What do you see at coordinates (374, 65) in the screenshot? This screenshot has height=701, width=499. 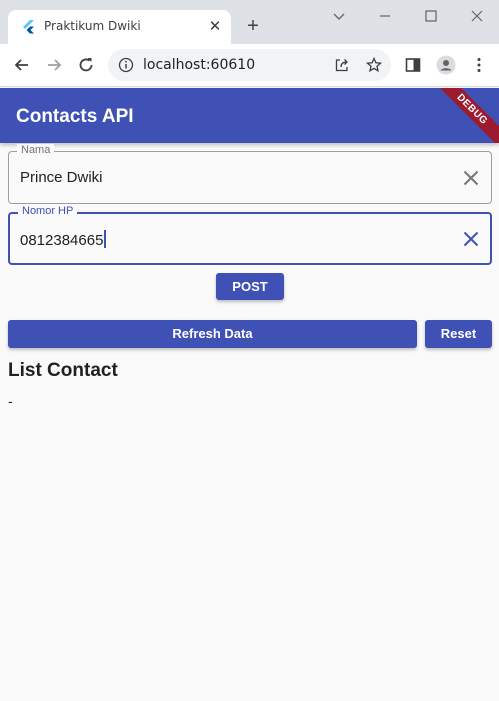 I see `bookmark-star-icon` at bounding box center [374, 65].